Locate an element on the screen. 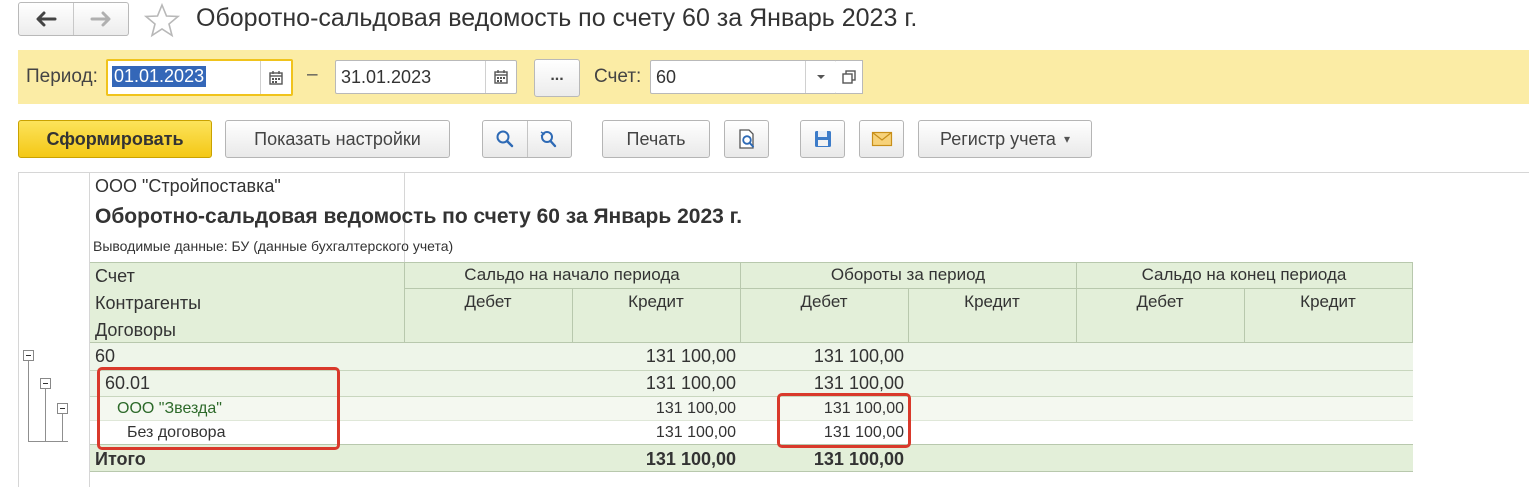 The width and height of the screenshot is (1529, 487). open-window-icon is located at coordinates (849, 77).